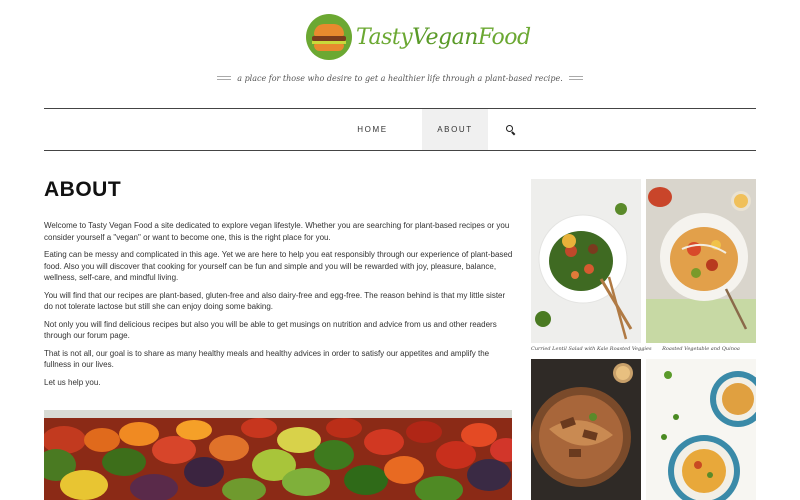 Image resolution: width=800 pixels, height=500 pixels. I want to click on recipe-caption-2: Roasted Vegetable and Quinoa, so click(701, 349).